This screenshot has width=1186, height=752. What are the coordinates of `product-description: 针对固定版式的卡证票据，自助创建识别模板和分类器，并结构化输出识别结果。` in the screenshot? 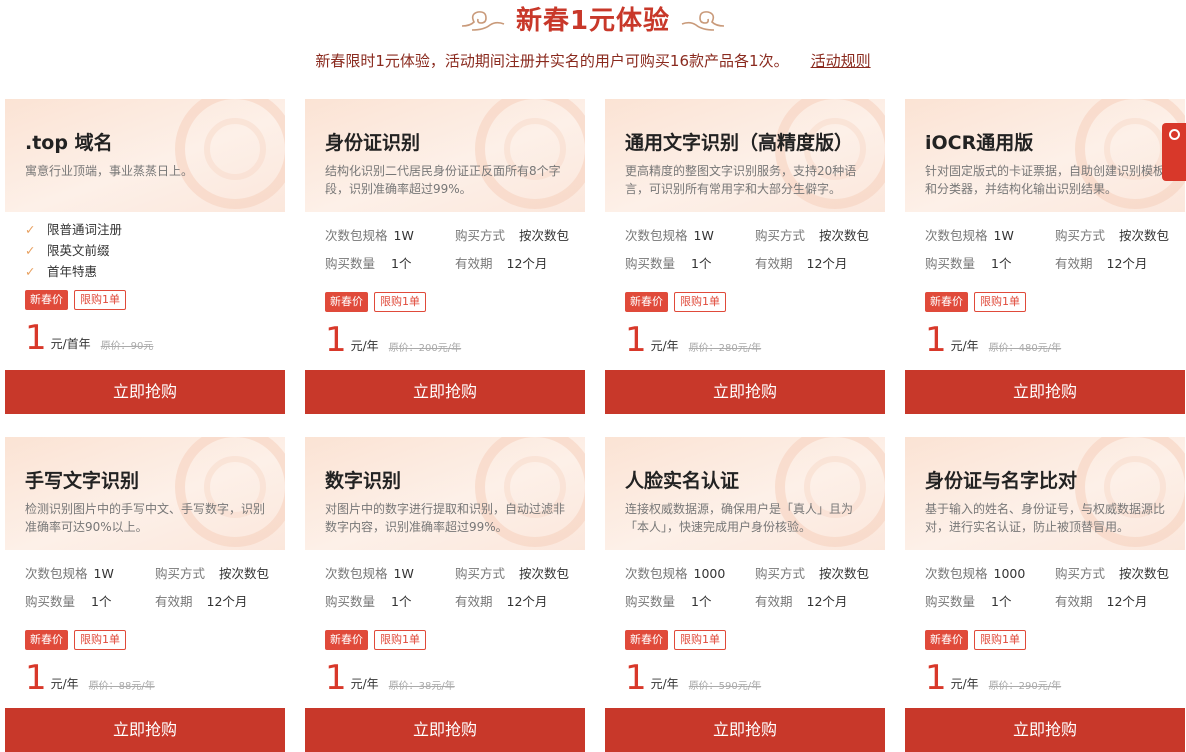 It's located at (1045, 180).